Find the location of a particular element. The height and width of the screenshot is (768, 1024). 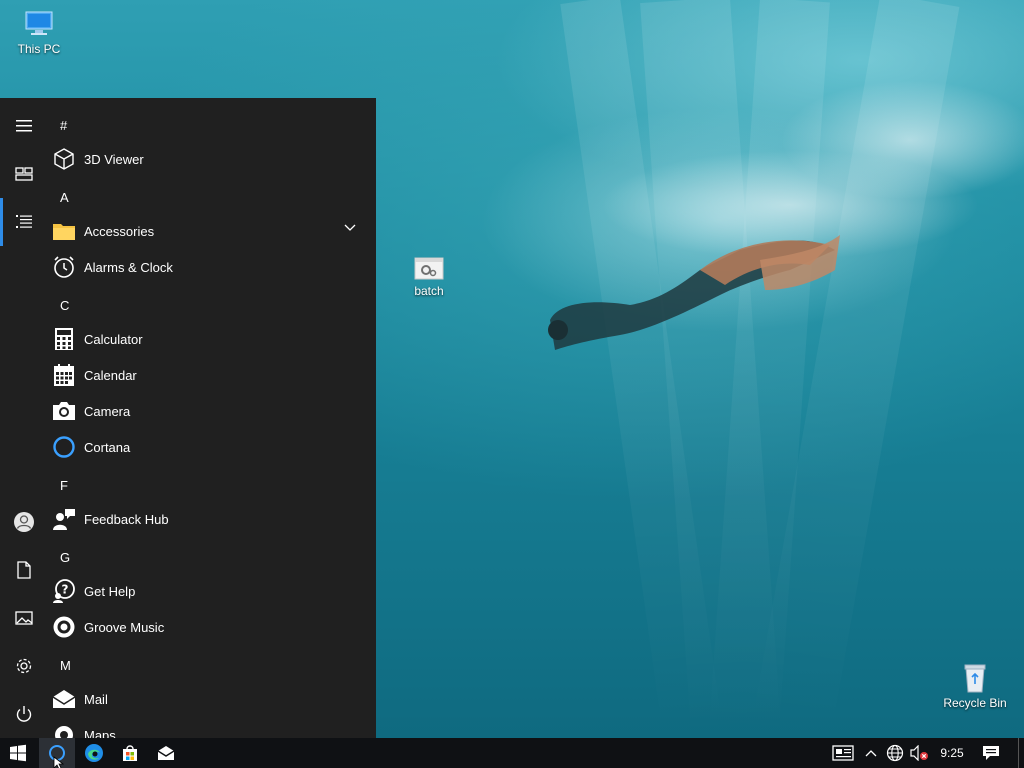

app-label: Camera is located at coordinates (107, 411).